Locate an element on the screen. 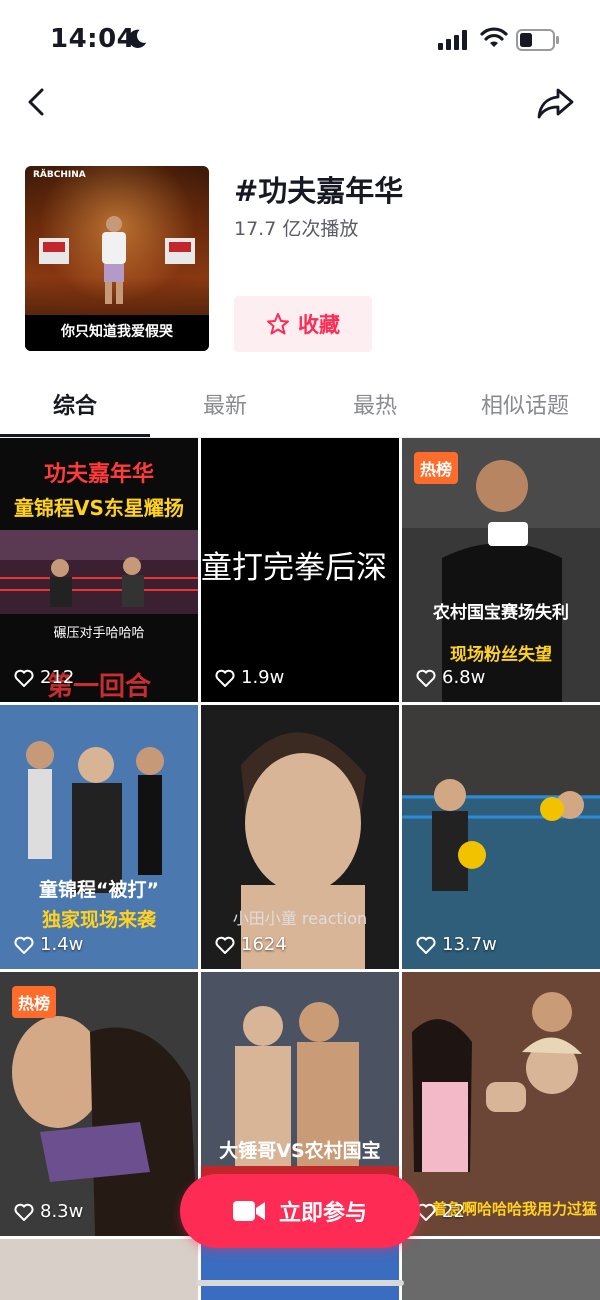 The image size is (600, 1300). like-count: 8.3w is located at coordinates (48, 1211).